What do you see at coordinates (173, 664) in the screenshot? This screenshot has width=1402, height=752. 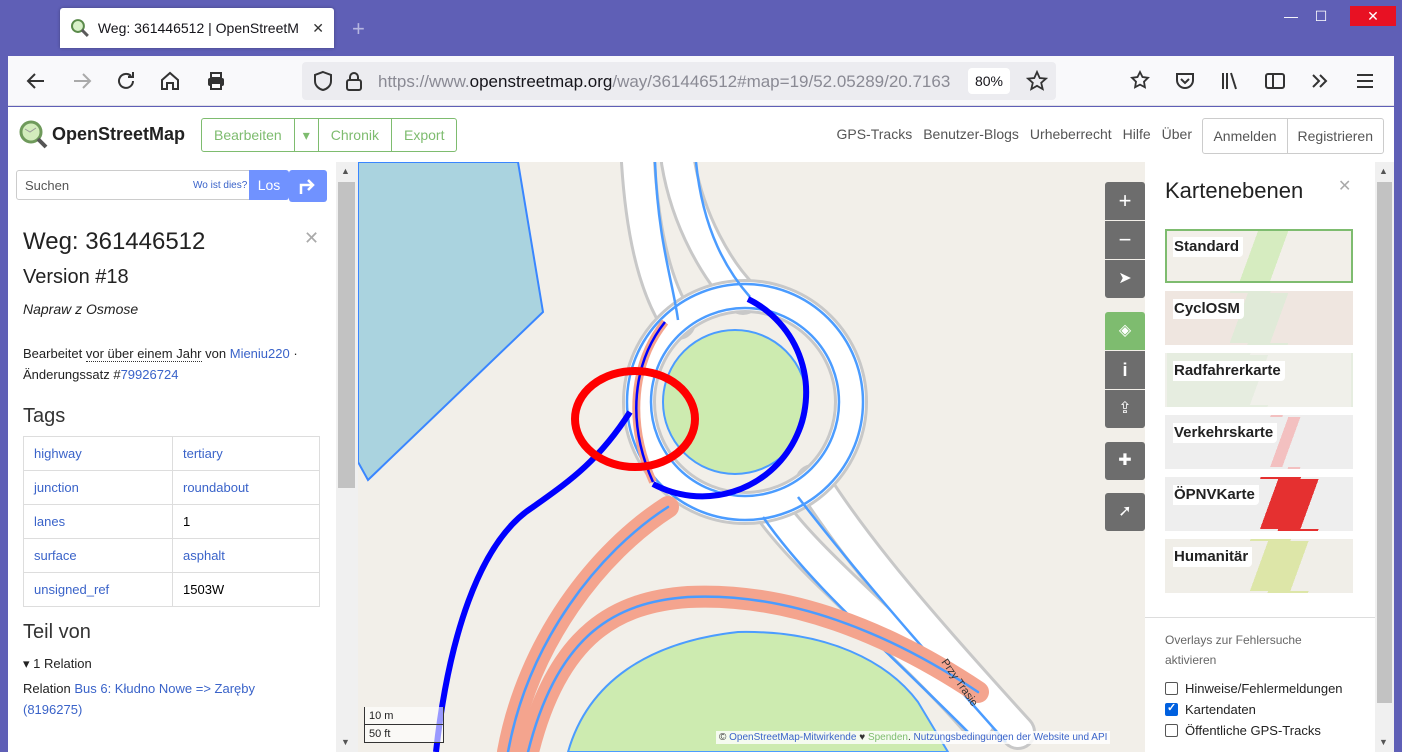 I see `relation-count-toggle: ▾ 1 Relation` at bounding box center [173, 664].